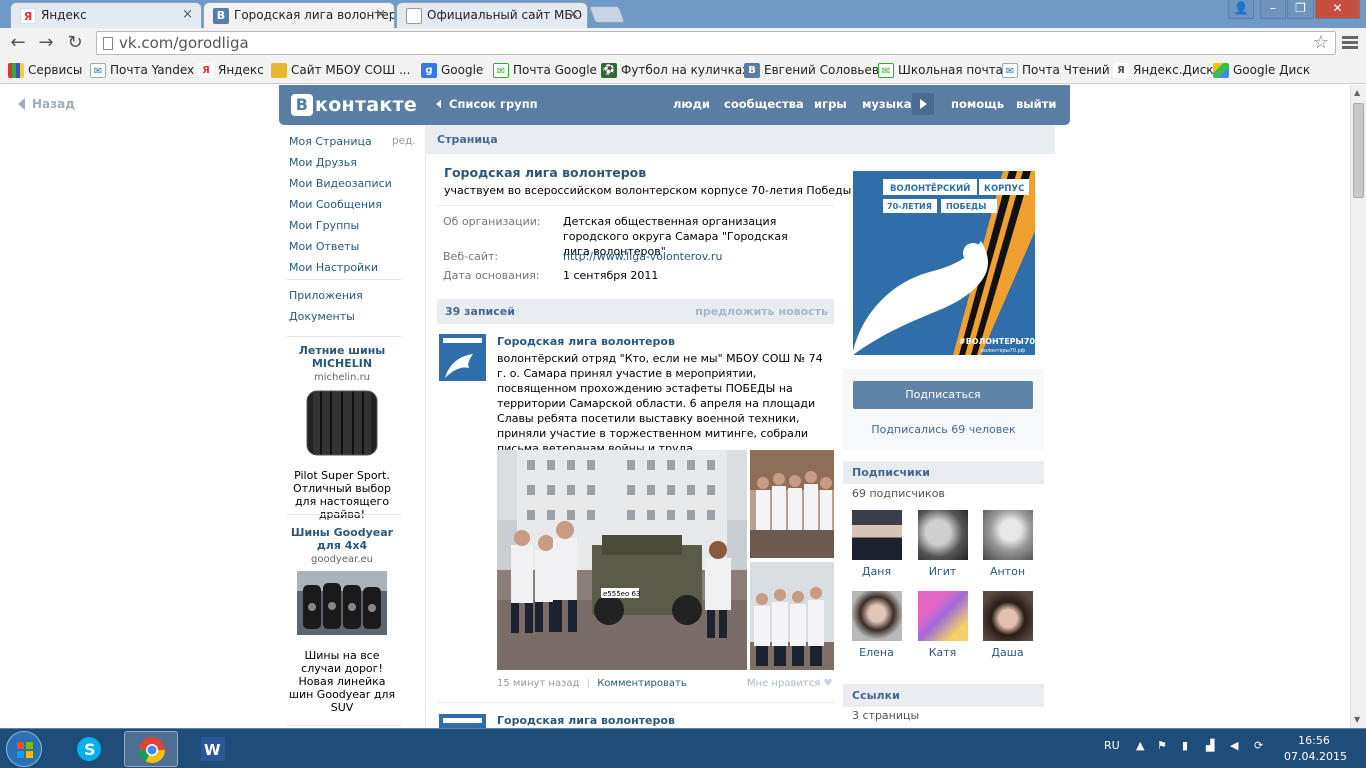 This screenshot has height=772, width=1366. What do you see at coordinates (1007, 571) in the screenshot?
I see `member-name: Антон` at bounding box center [1007, 571].